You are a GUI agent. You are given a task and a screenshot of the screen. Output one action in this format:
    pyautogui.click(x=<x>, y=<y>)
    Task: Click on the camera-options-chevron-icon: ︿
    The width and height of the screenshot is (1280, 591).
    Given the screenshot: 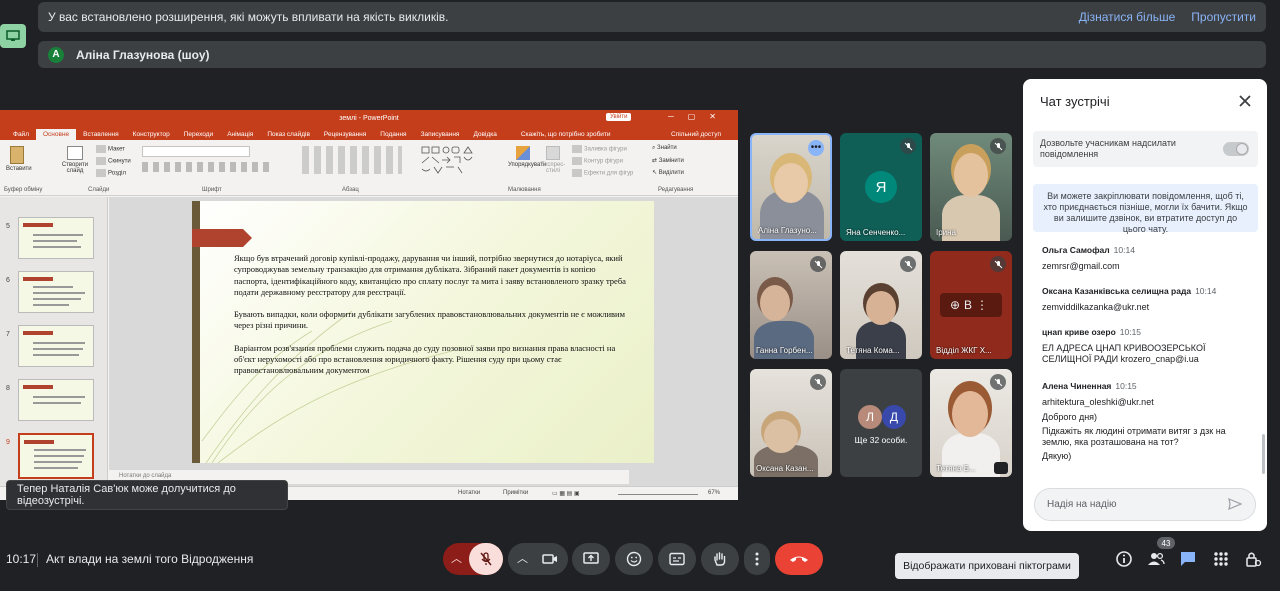 What is the action you would take?
    pyautogui.click(x=522, y=558)
    